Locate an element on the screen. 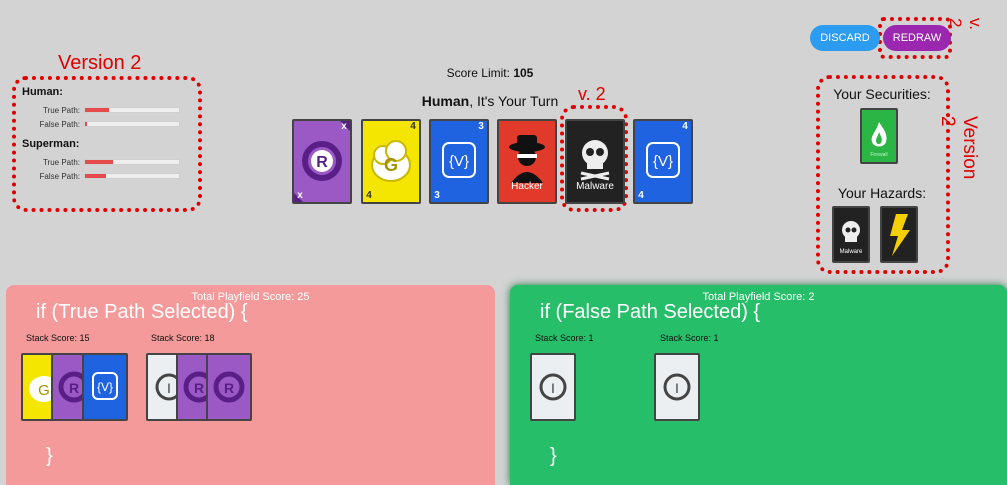  player-human: Human: True Path: False Path: is located at coordinates (107, 108).